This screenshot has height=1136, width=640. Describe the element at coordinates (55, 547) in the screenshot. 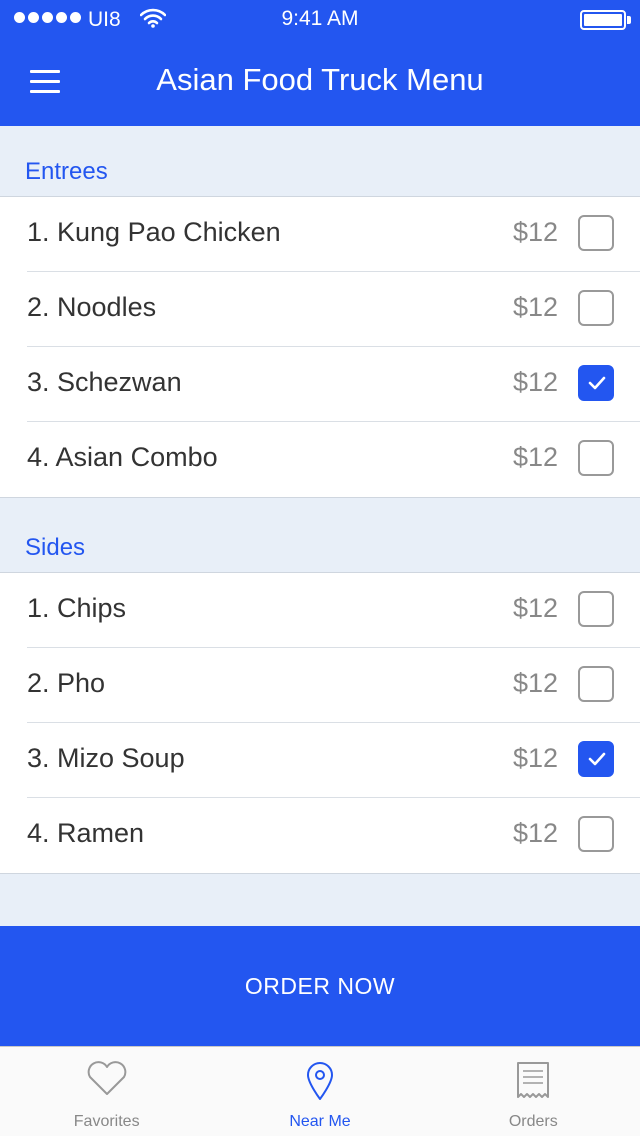

I see `section-label-sides: Sides` at that location.